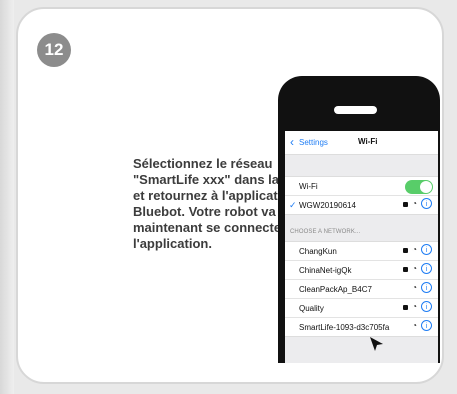  What do you see at coordinates (325, 270) in the screenshot?
I see `network-name: ChinaNet-igQk` at bounding box center [325, 270].